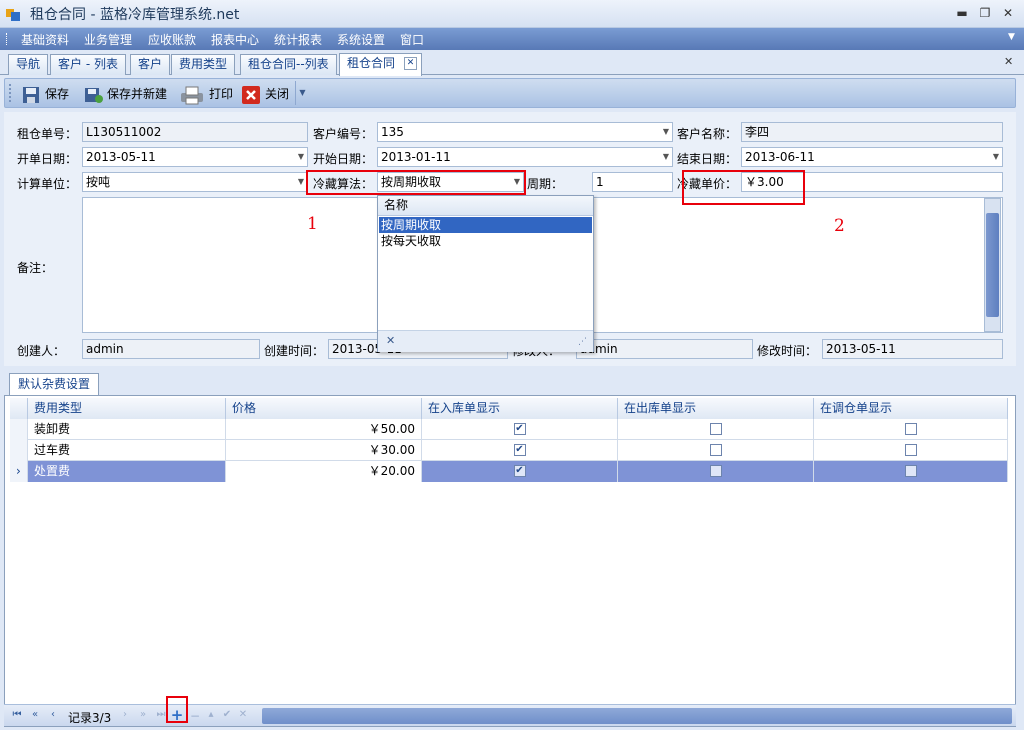 The height and width of the screenshot is (730, 1024). Describe the element at coordinates (108, 39) in the screenshot. I see `menu-business: 业务管理` at that location.